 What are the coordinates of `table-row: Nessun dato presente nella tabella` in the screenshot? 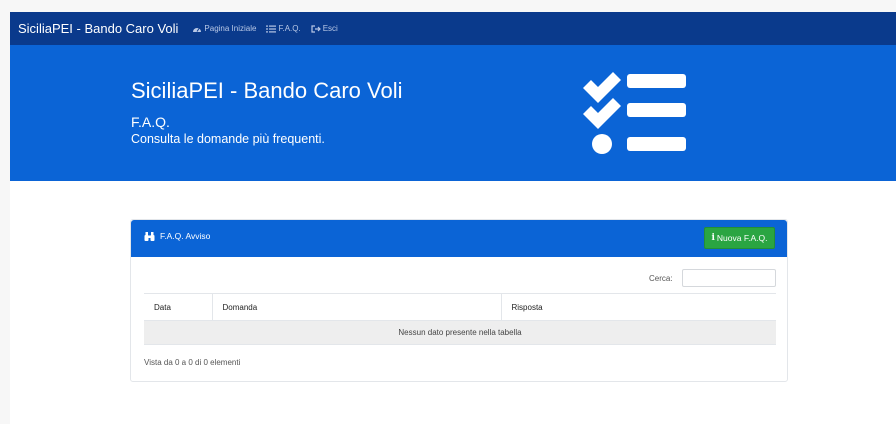 It's located at (460, 332).